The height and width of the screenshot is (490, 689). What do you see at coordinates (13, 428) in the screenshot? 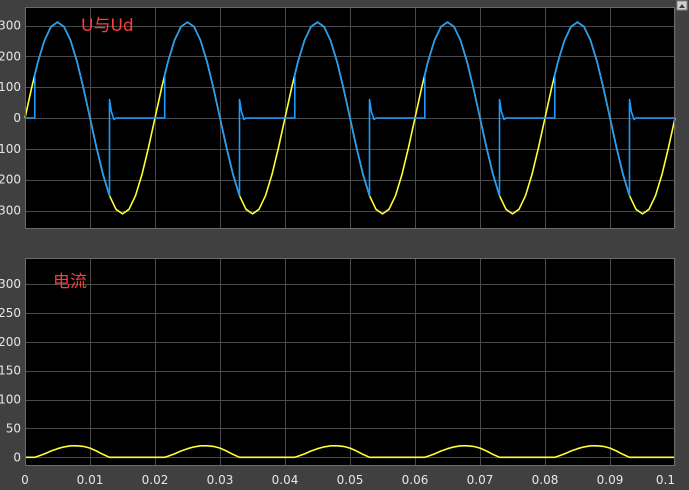
I see `y-tick-label: 50` at bounding box center [13, 428].